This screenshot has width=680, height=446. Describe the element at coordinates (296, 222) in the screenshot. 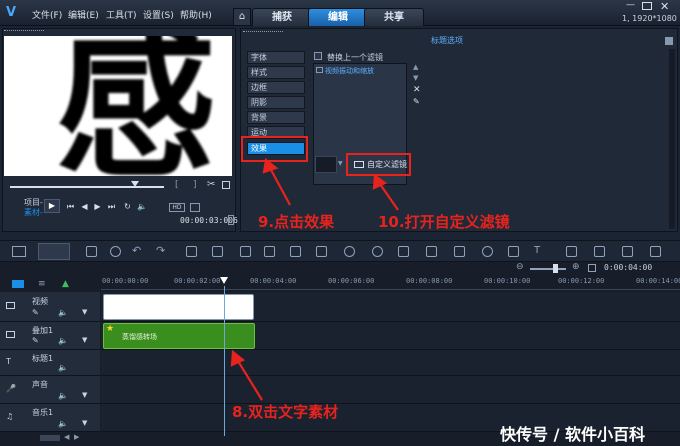

I see `annotation-step9: 9.点击效果` at that location.